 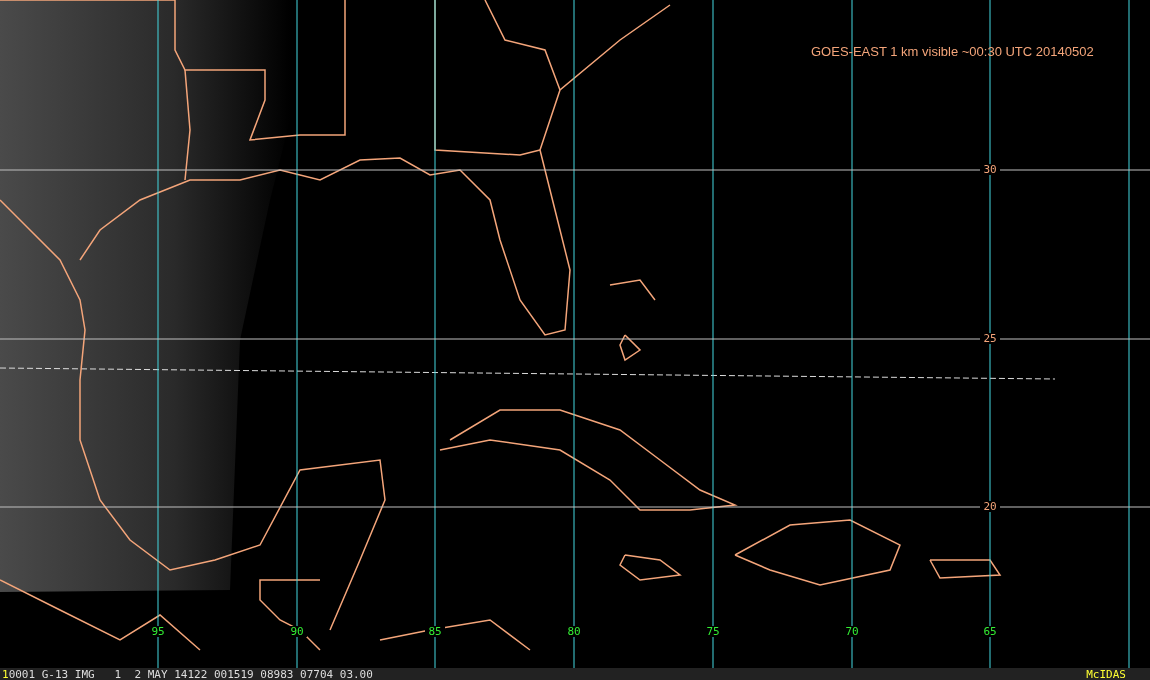 What do you see at coordinates (990, 338) in the screenshot?
I see `latitude-label: 25` at bounding box center [990, 338].